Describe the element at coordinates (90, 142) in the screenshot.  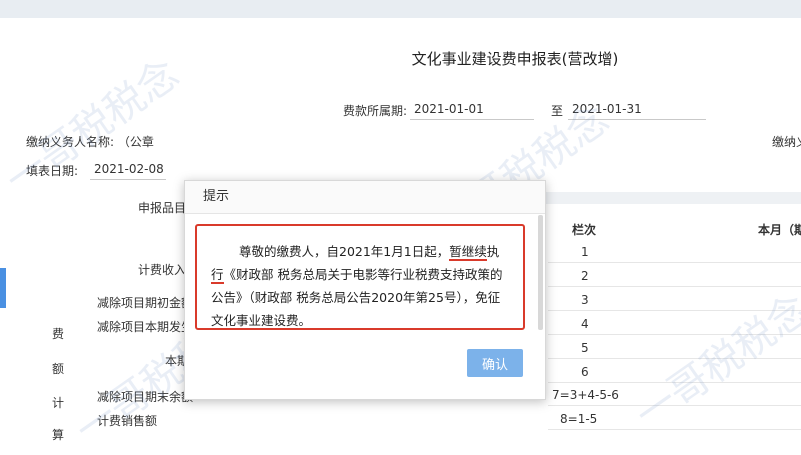
I see `taxpayer-name-label: 缴纳义务人名称: （公章` at that location.